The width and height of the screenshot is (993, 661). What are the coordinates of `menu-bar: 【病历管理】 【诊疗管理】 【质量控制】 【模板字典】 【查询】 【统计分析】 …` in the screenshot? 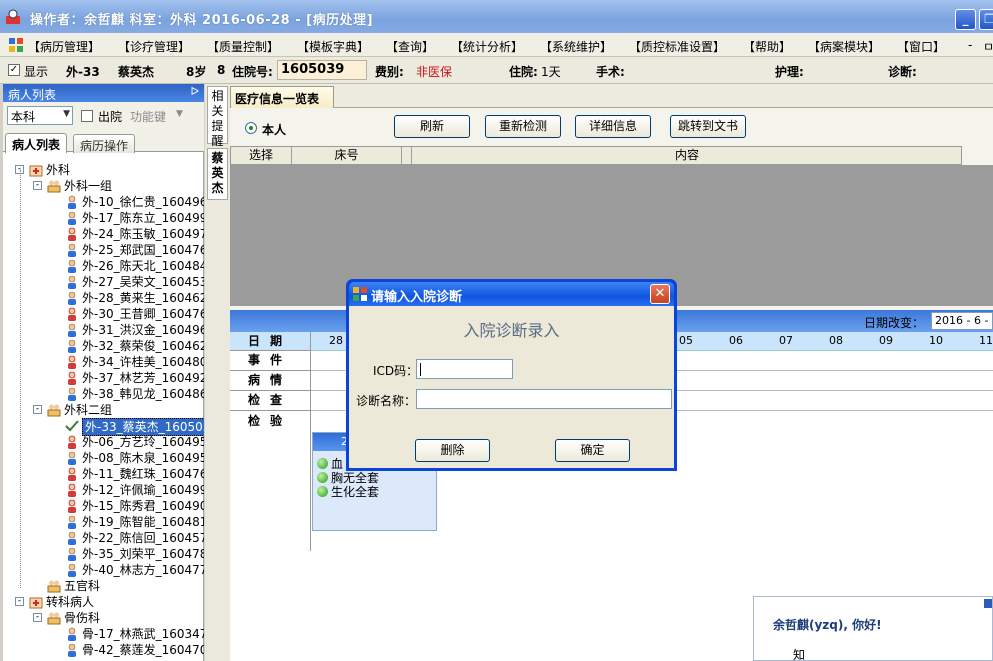 It's located at (496, 45).